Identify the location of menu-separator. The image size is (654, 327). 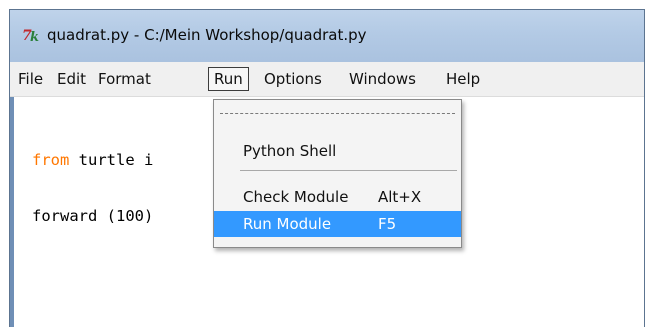
(348, 170).